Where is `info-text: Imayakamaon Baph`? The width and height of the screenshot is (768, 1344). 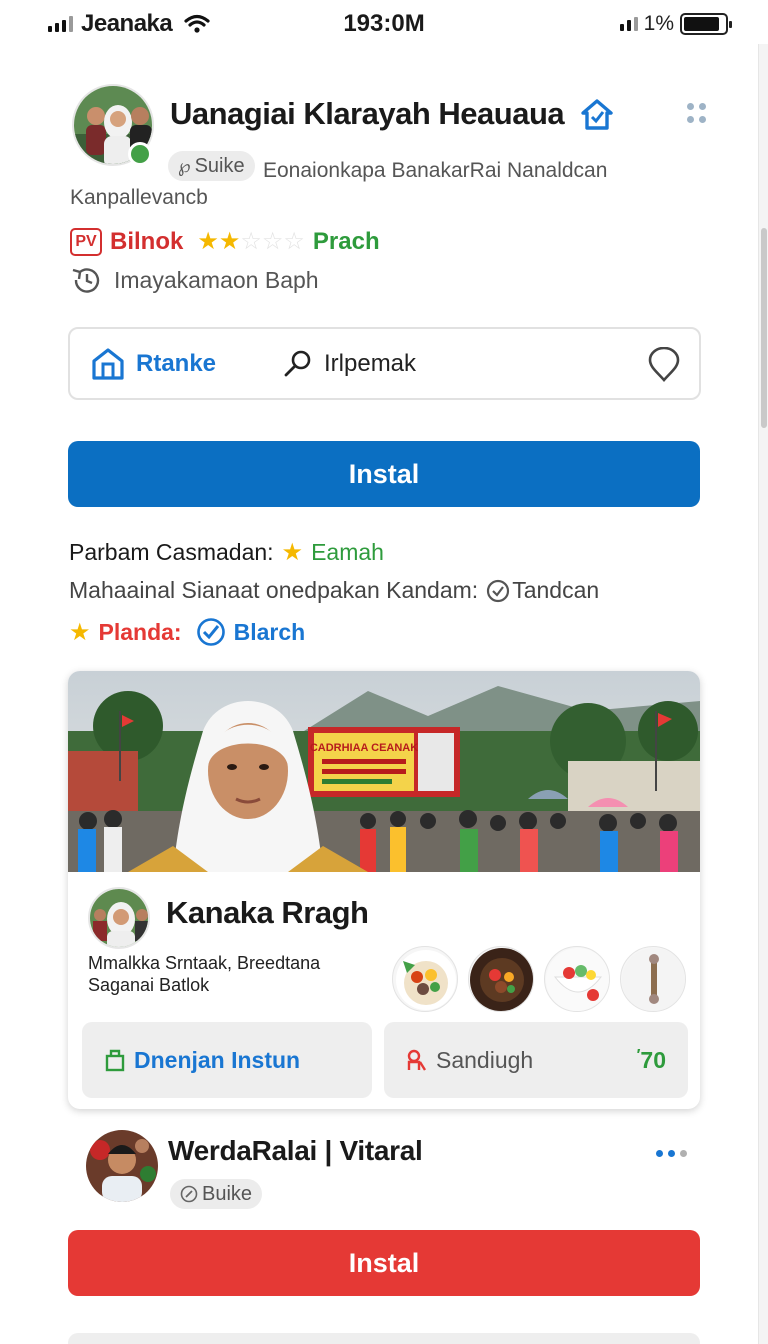 info-text: Imayakamaon Baph is located at coordinates (216, 279).